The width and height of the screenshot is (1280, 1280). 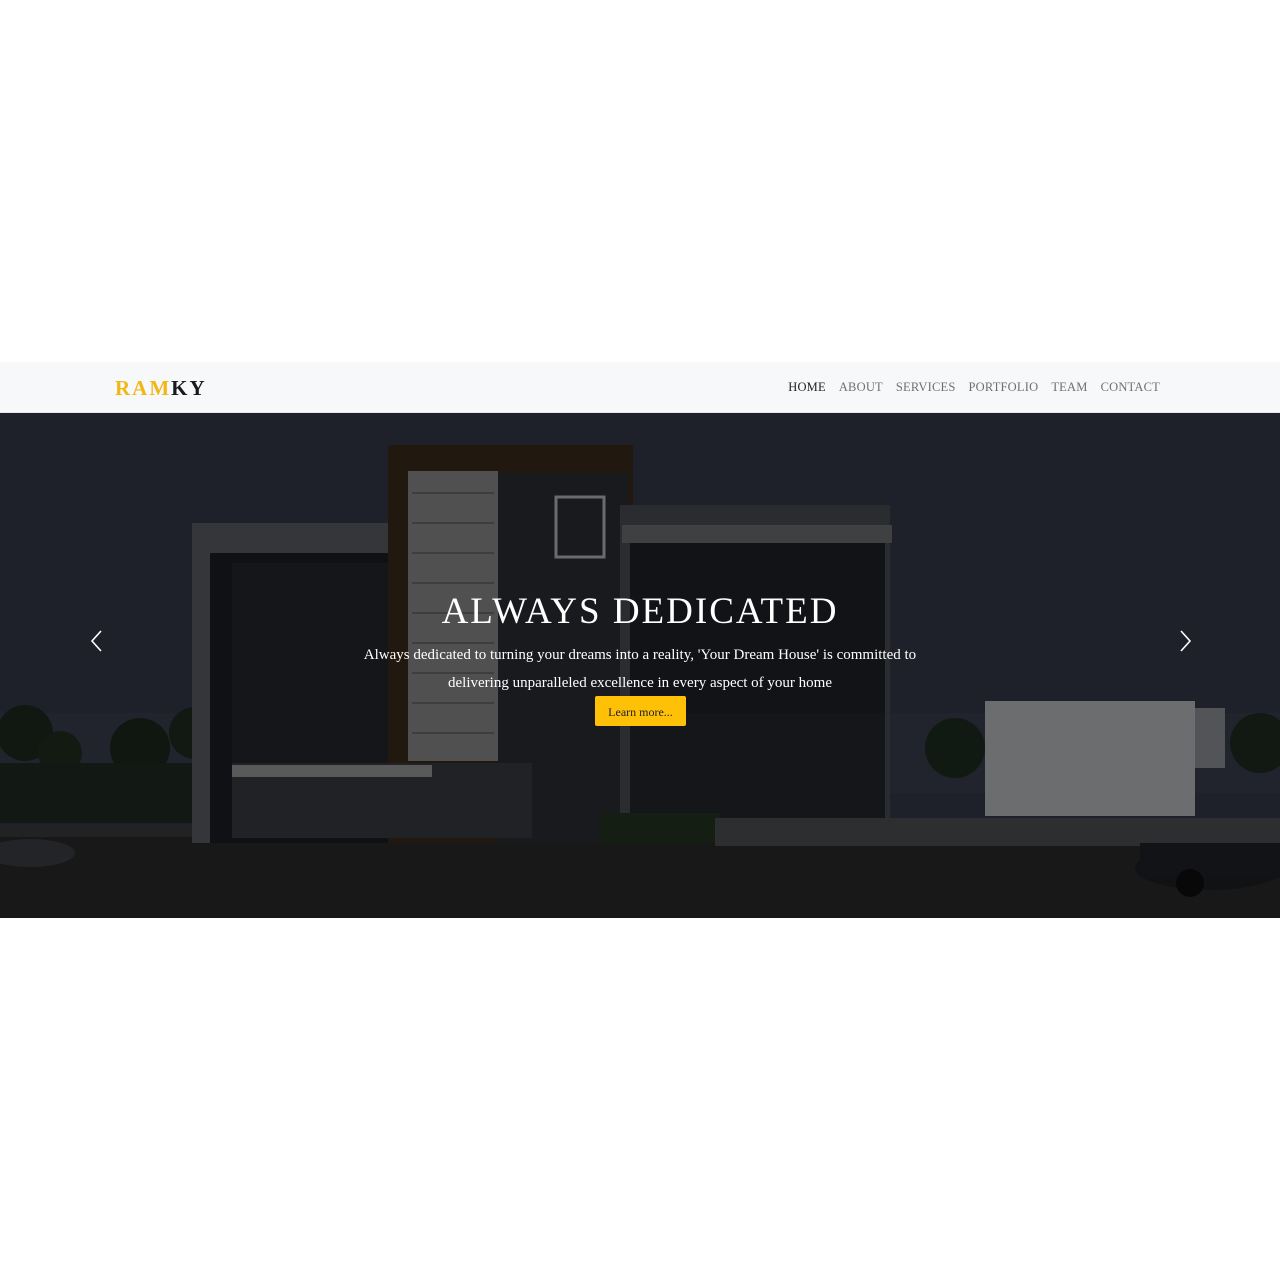 I want to click on brand-part-accent: RAM, so click(x=143, y=388).